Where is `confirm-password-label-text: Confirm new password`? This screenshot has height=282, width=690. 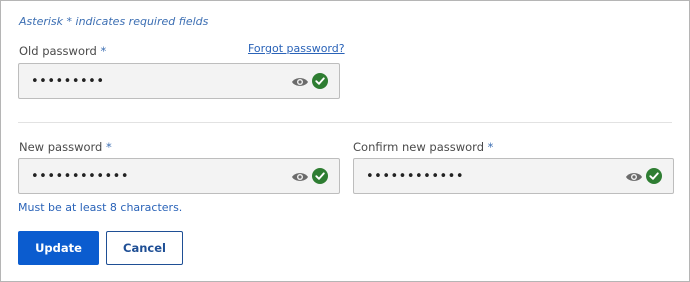 confirm-password-label-text: Confirm new password is located at coordinates (419, 147).